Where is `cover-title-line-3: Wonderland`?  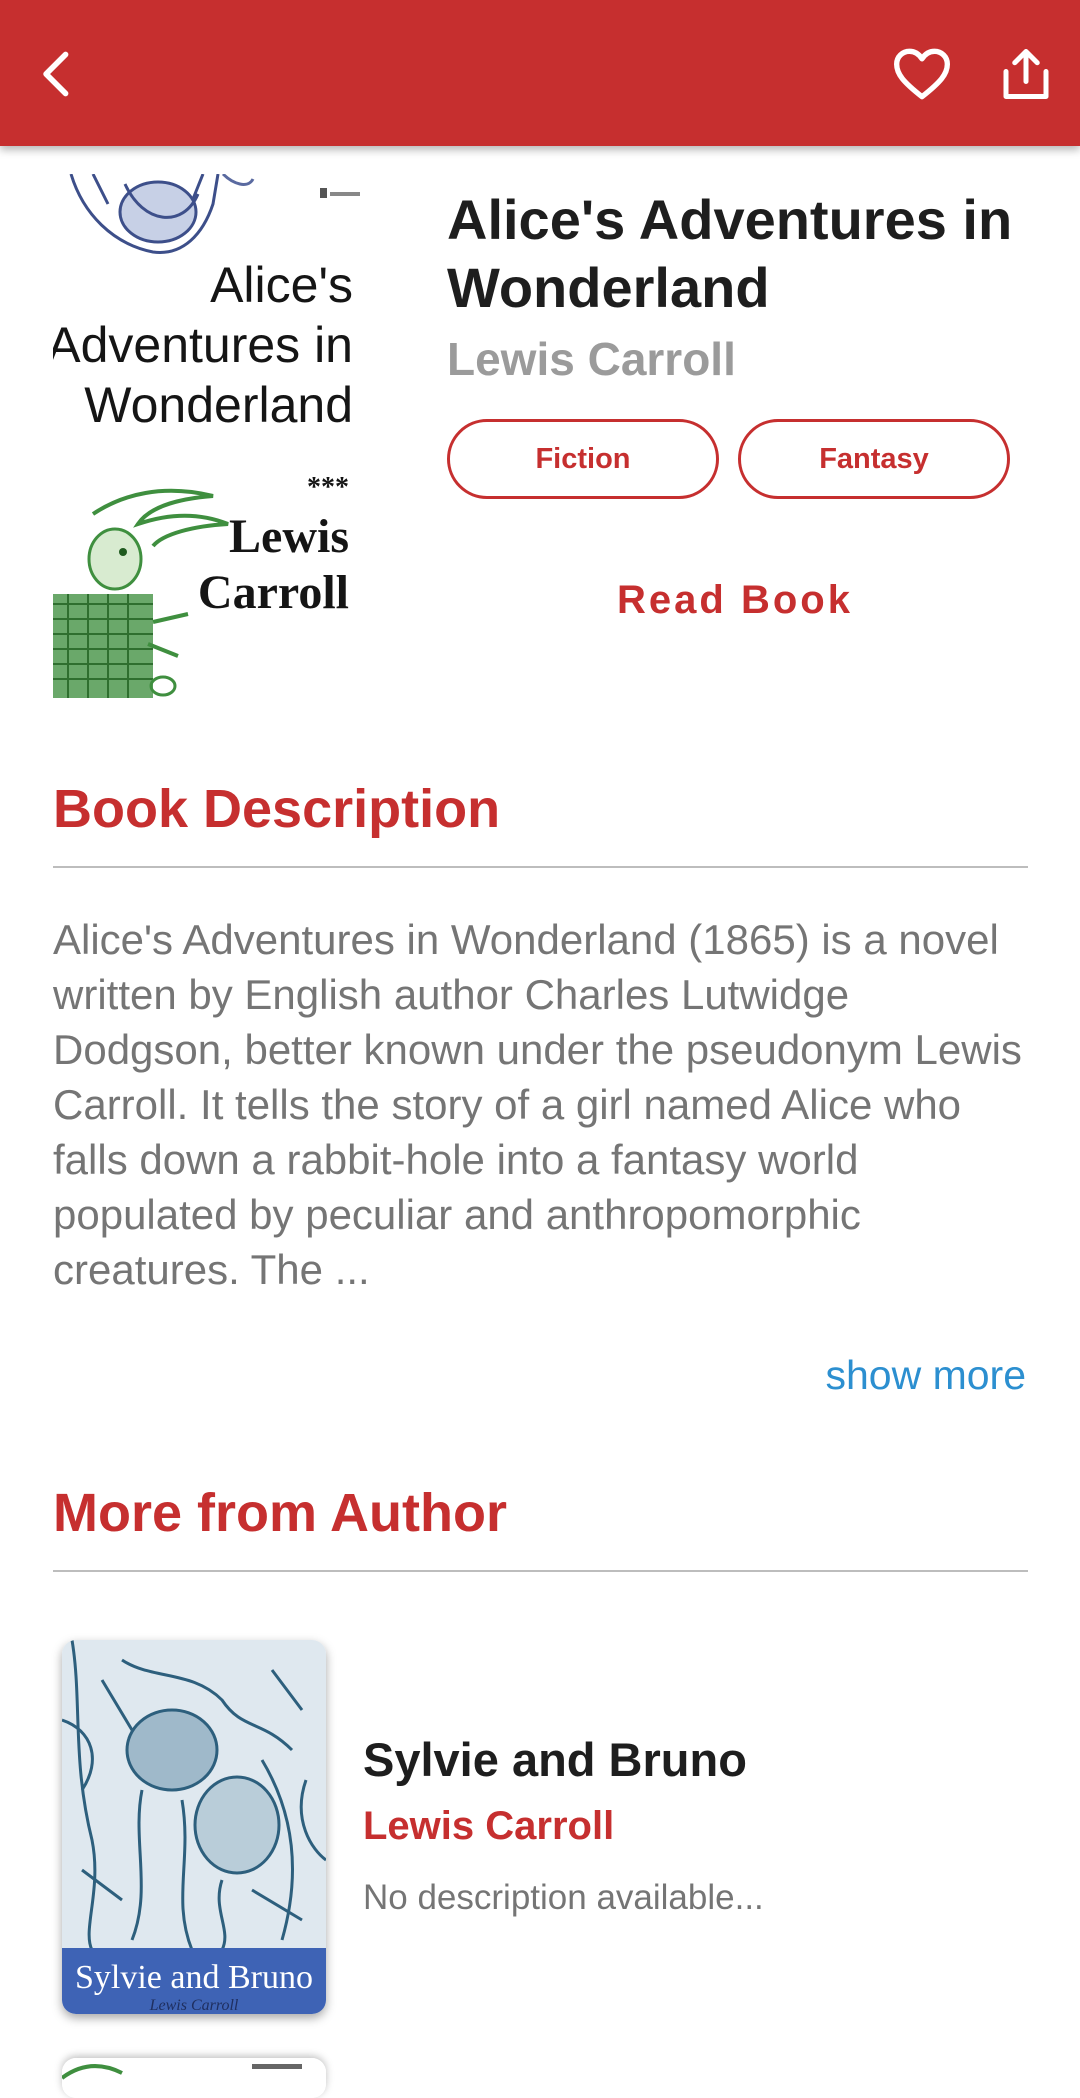 cover-title-line-3: Wonderland is located at coordinates (218, 405).